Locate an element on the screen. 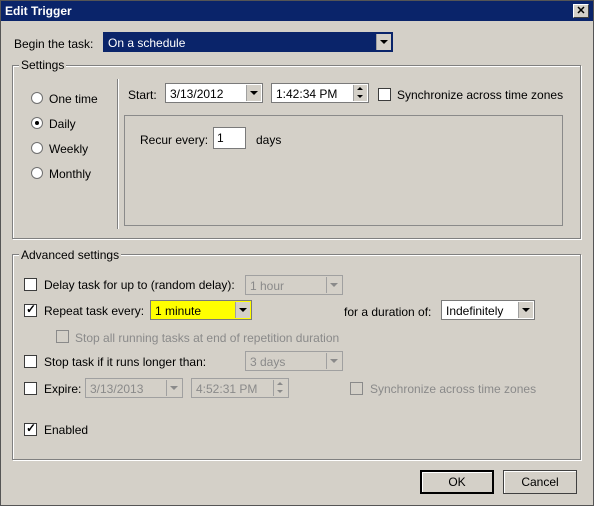  start-label: Start: is located at coordinates (142, 95).